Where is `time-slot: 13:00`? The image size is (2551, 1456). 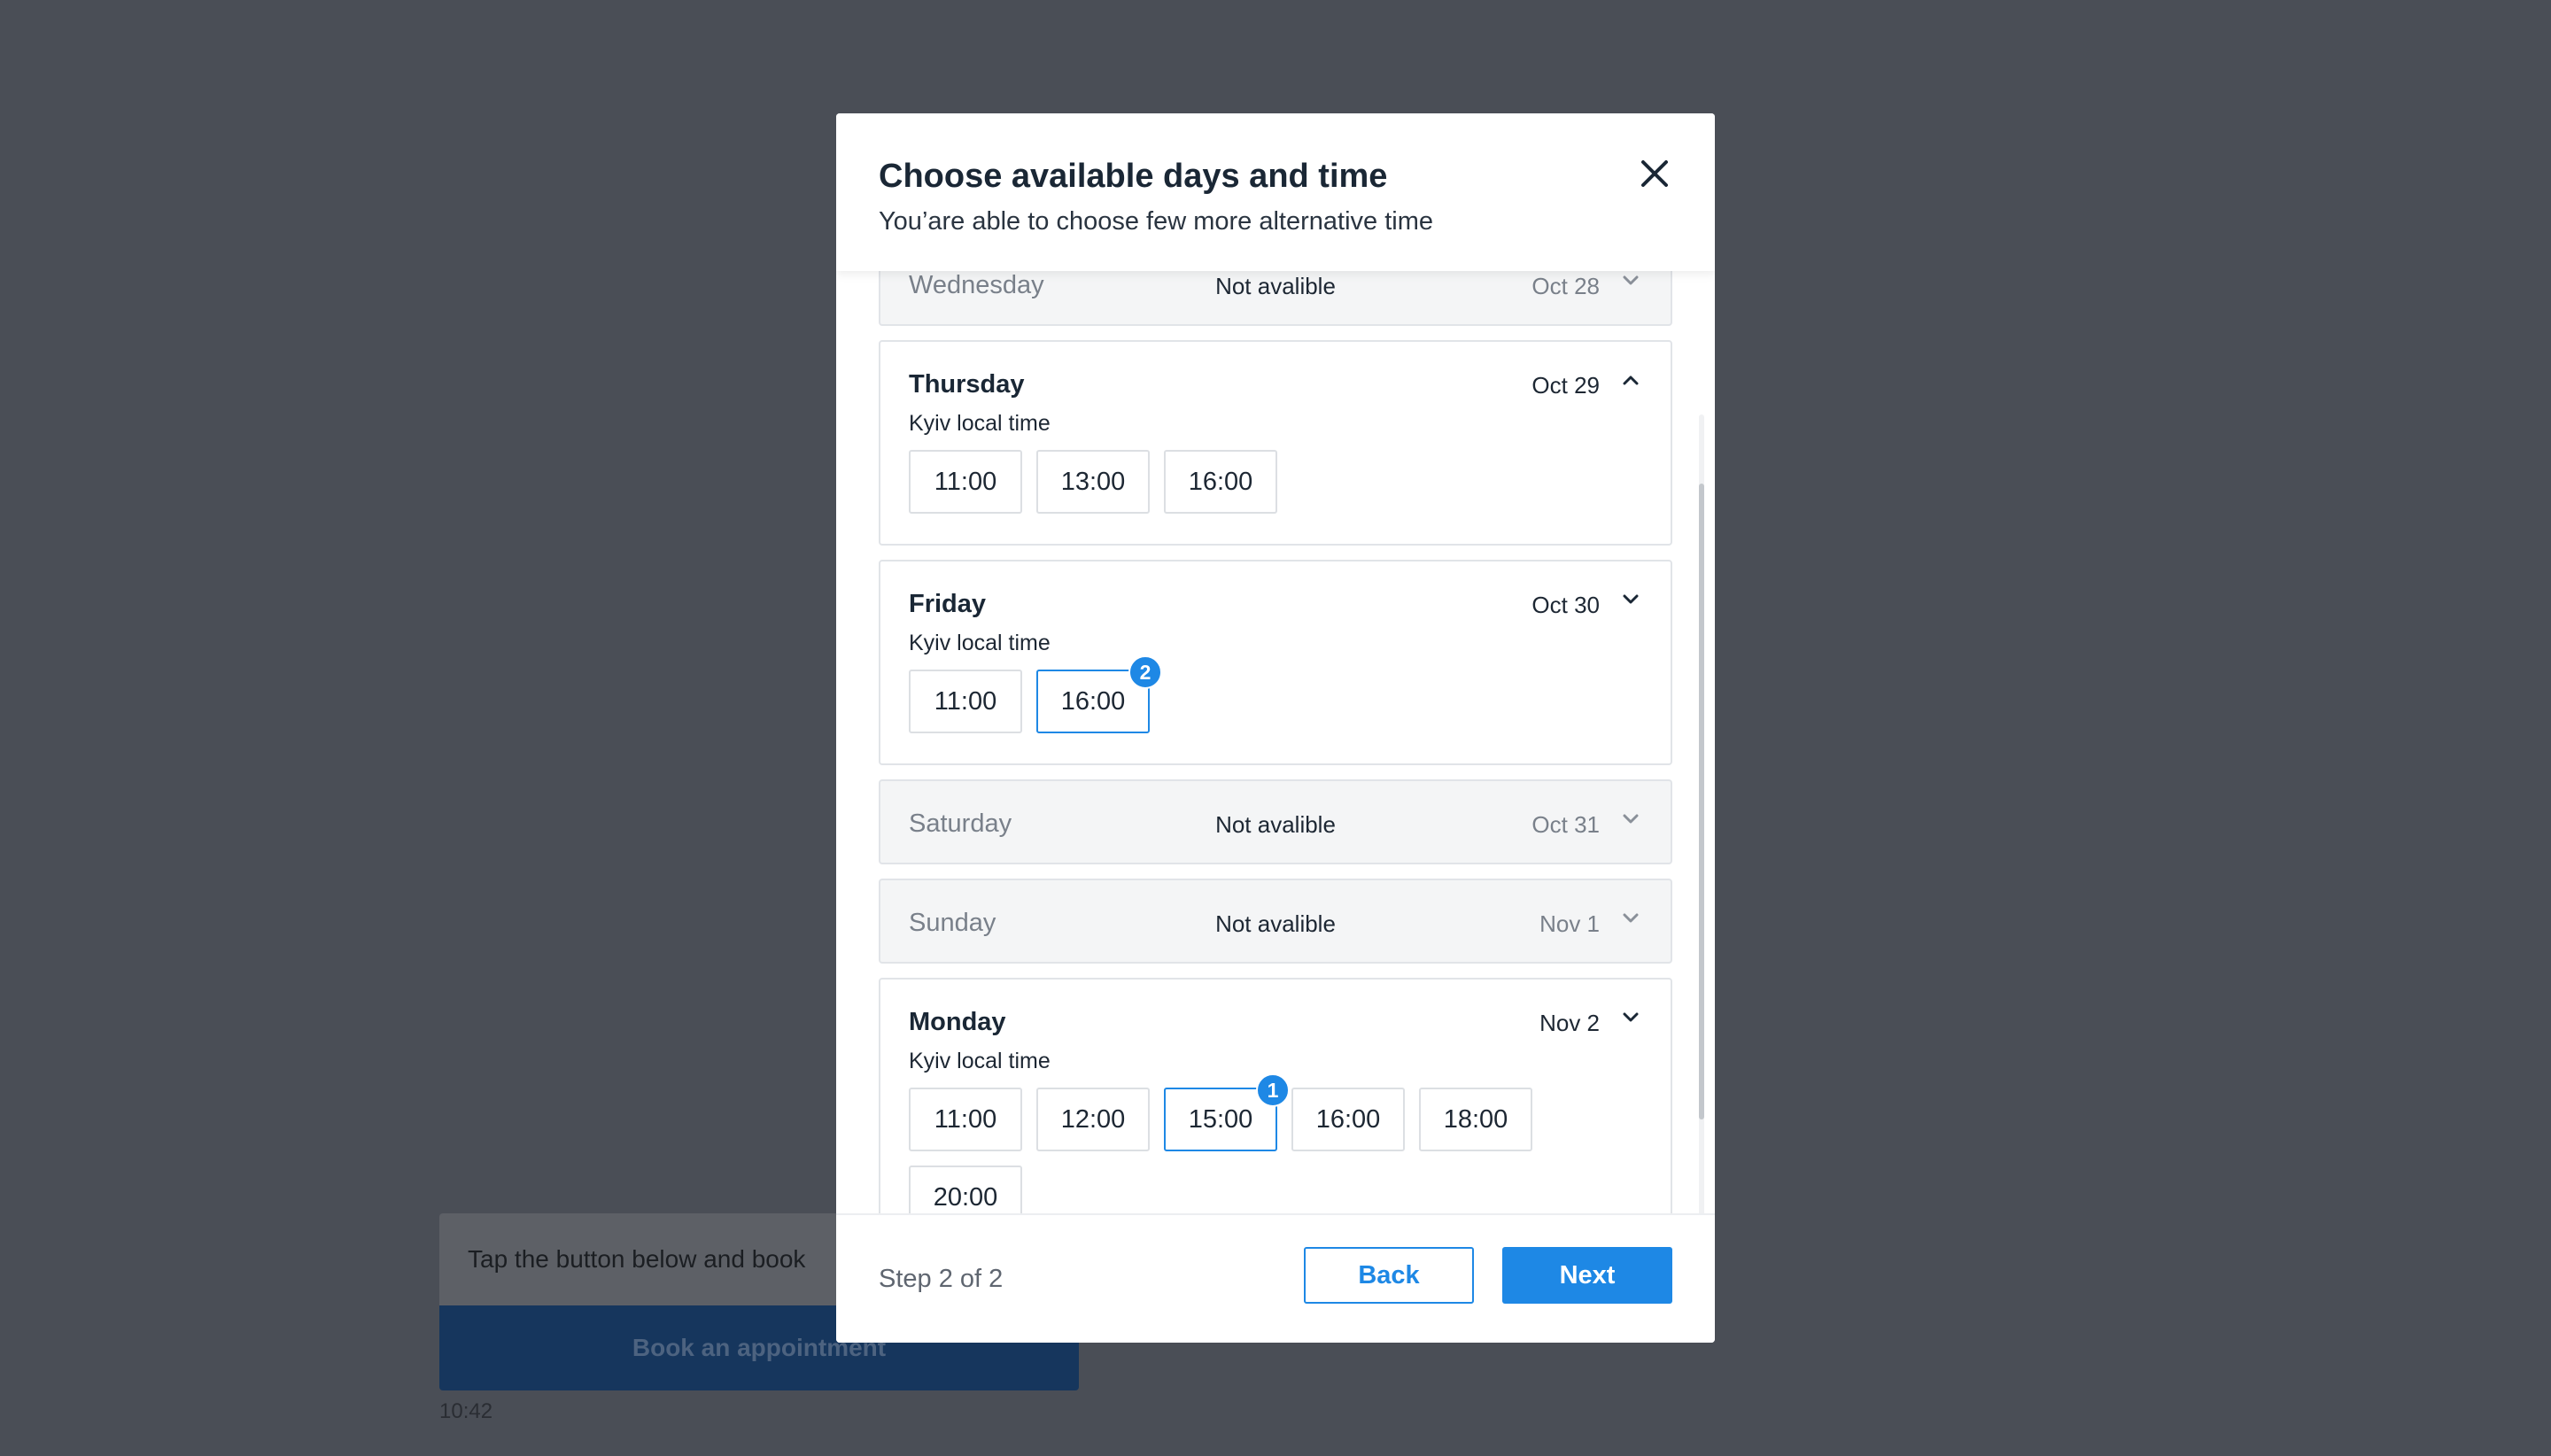 time-slot: 13:00 is located at coordinates (1093, 482).